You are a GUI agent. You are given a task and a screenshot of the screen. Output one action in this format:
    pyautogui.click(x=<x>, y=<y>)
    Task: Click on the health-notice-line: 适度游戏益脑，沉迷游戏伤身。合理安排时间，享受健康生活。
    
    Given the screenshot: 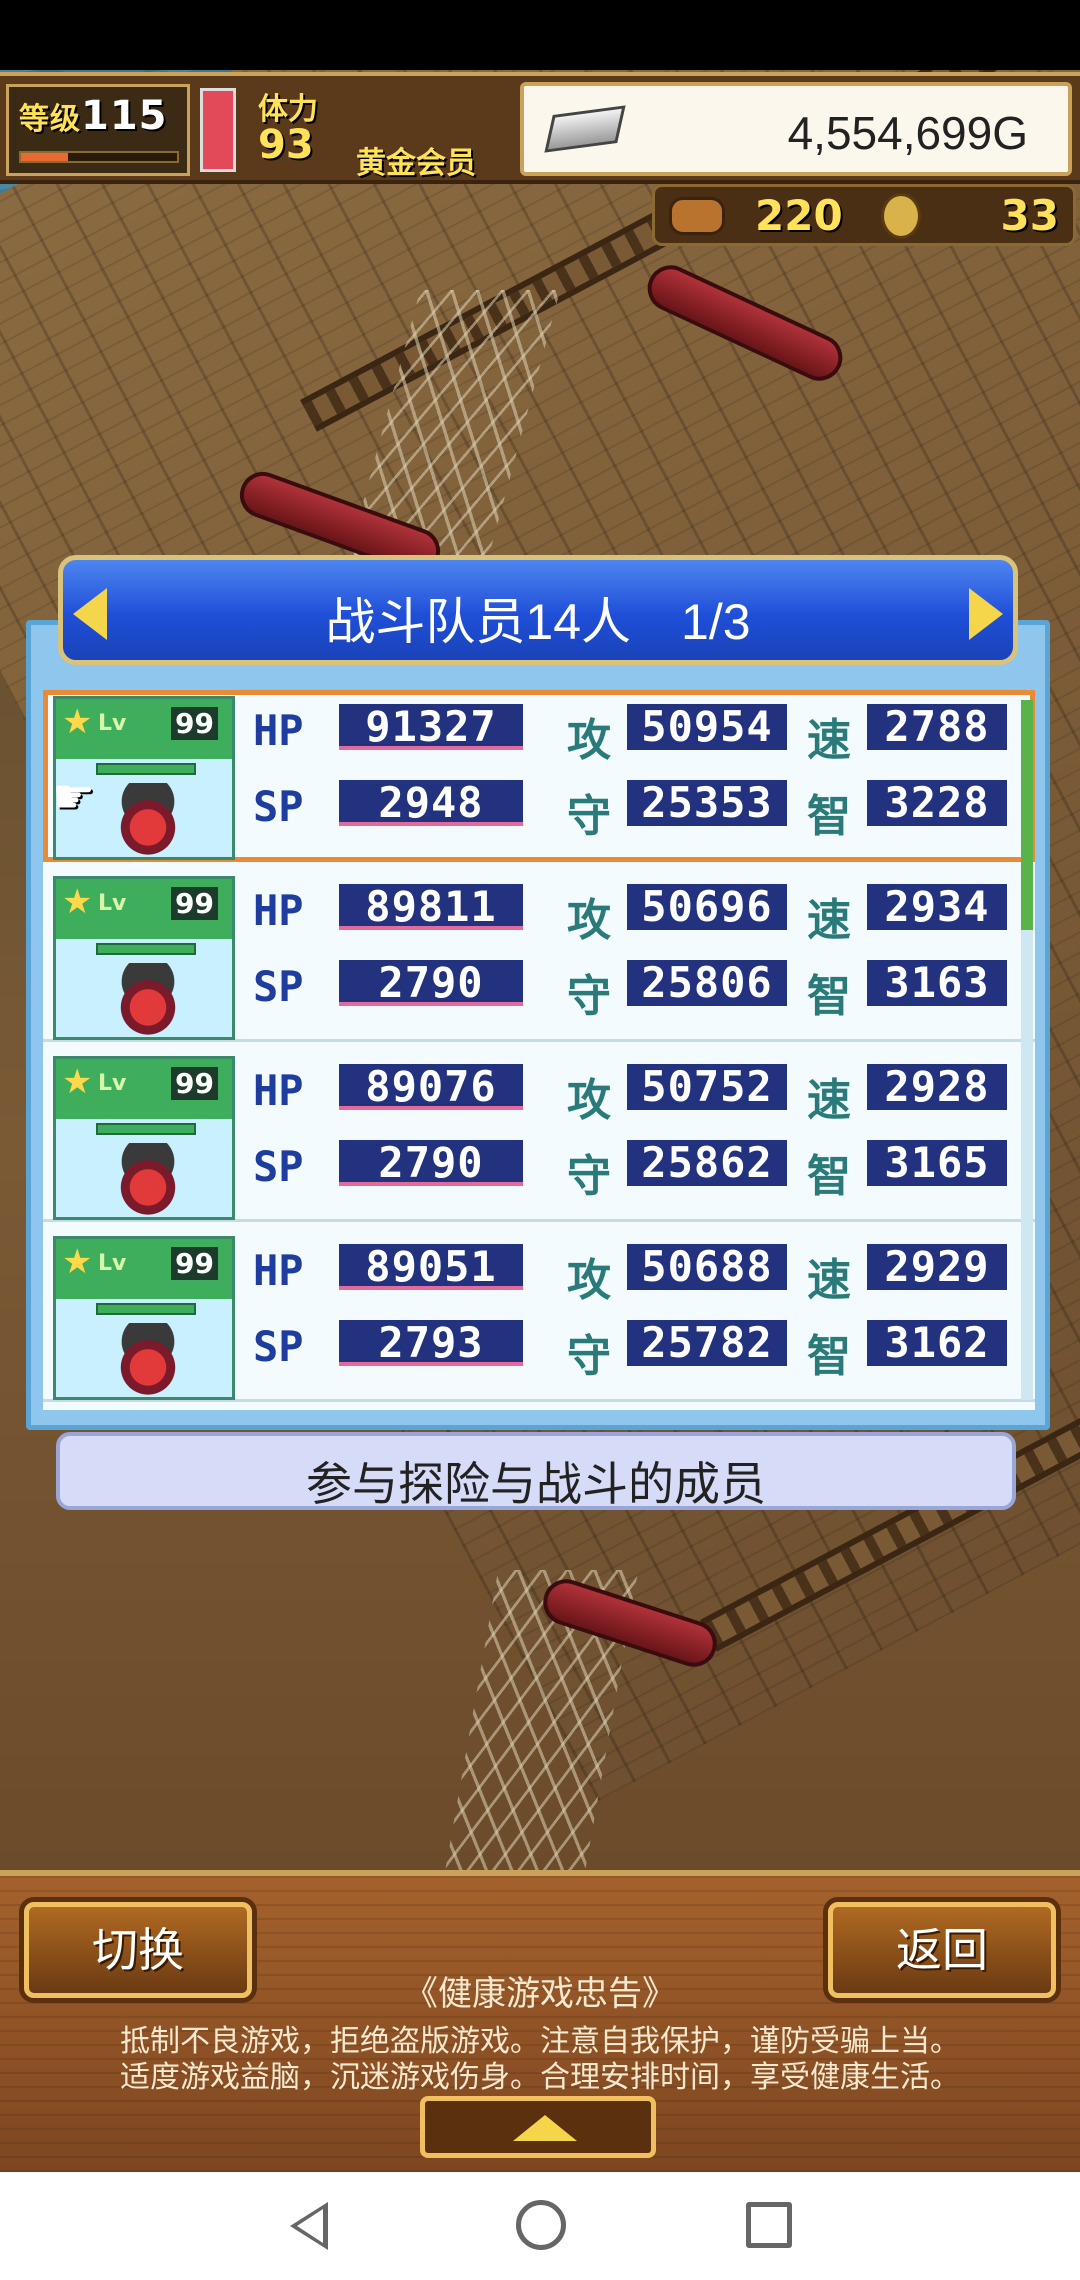 What is the action you would take?
    pyautogui.click(x=540, y=2077)
    